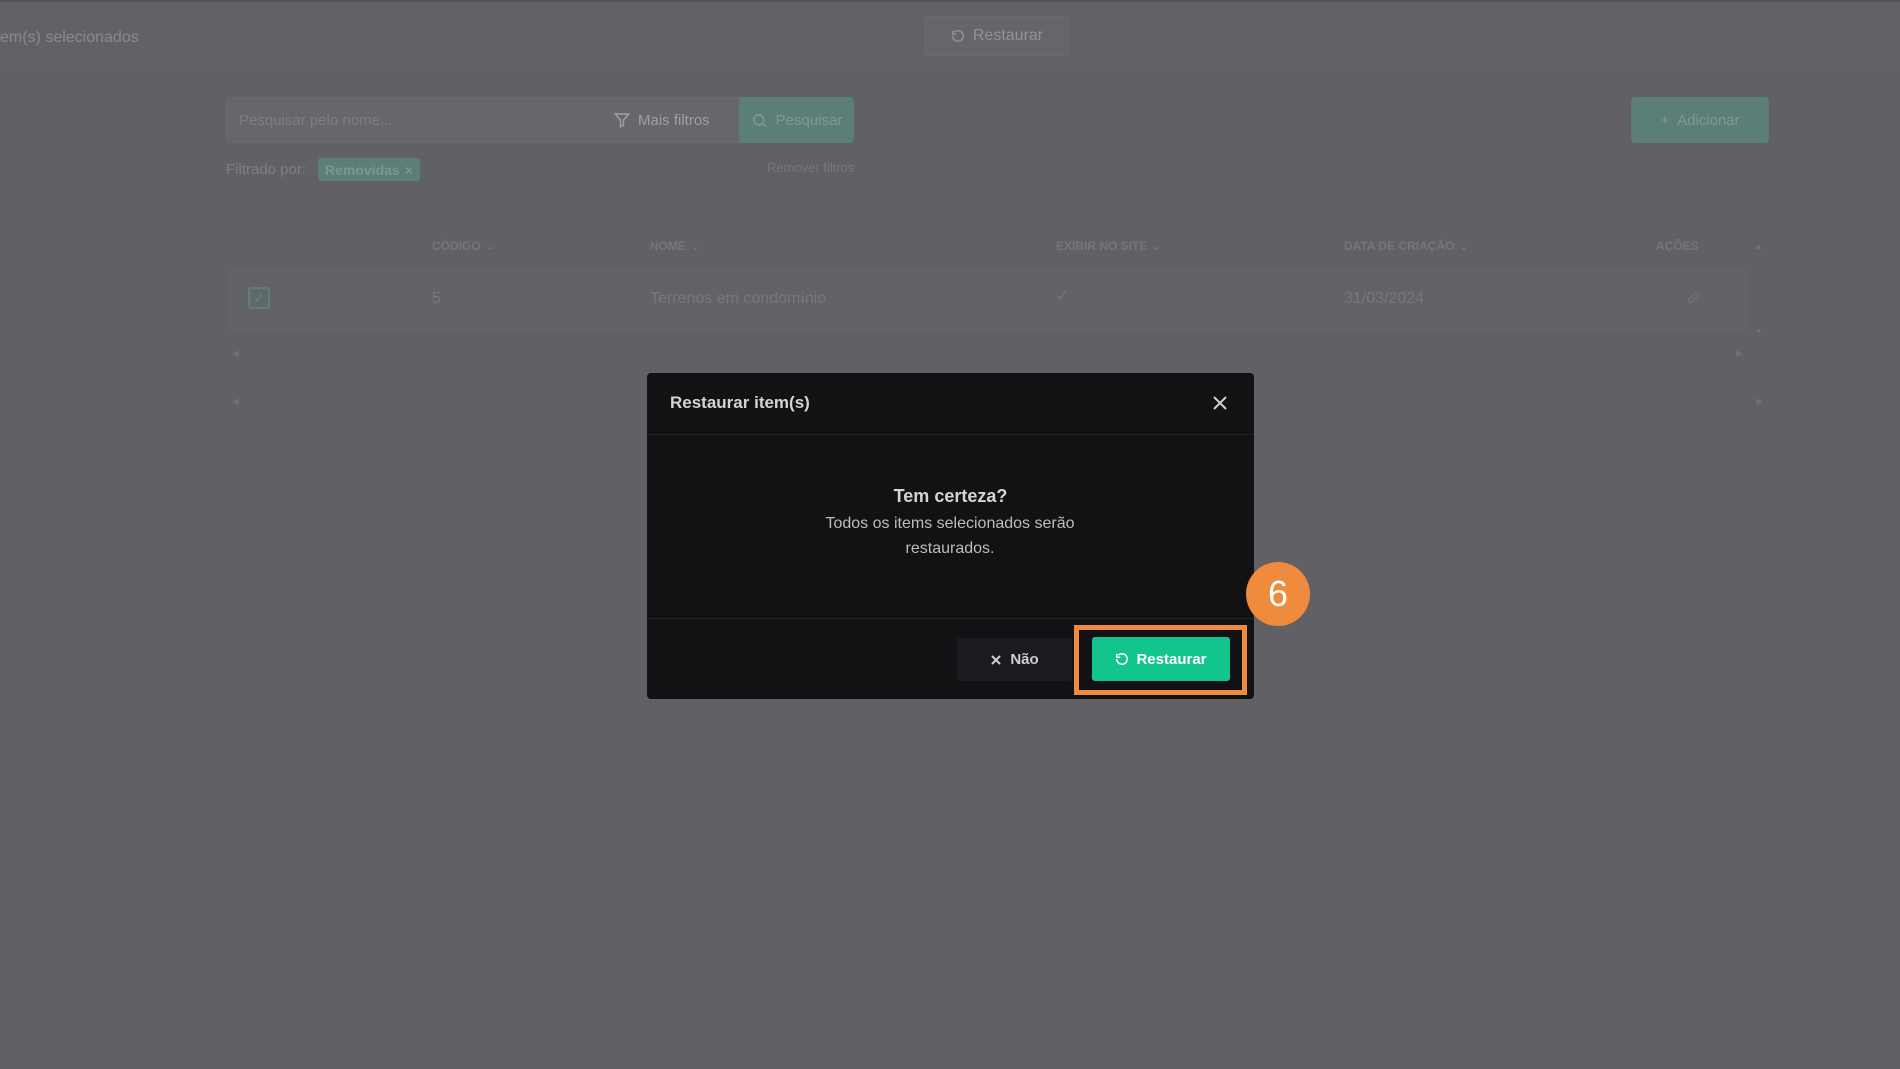 This screenshot has width=1900, height=1069. I want to click on remove-filters-link: Remover filtros, so click(810, 167).